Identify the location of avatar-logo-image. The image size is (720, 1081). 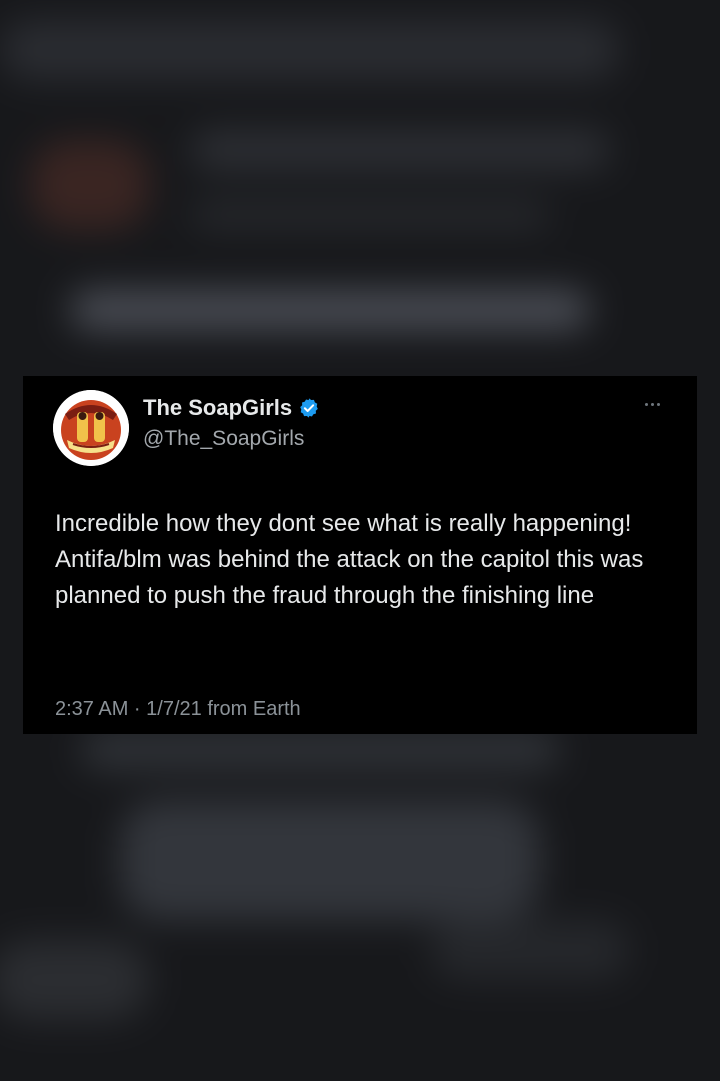
(91, 428).